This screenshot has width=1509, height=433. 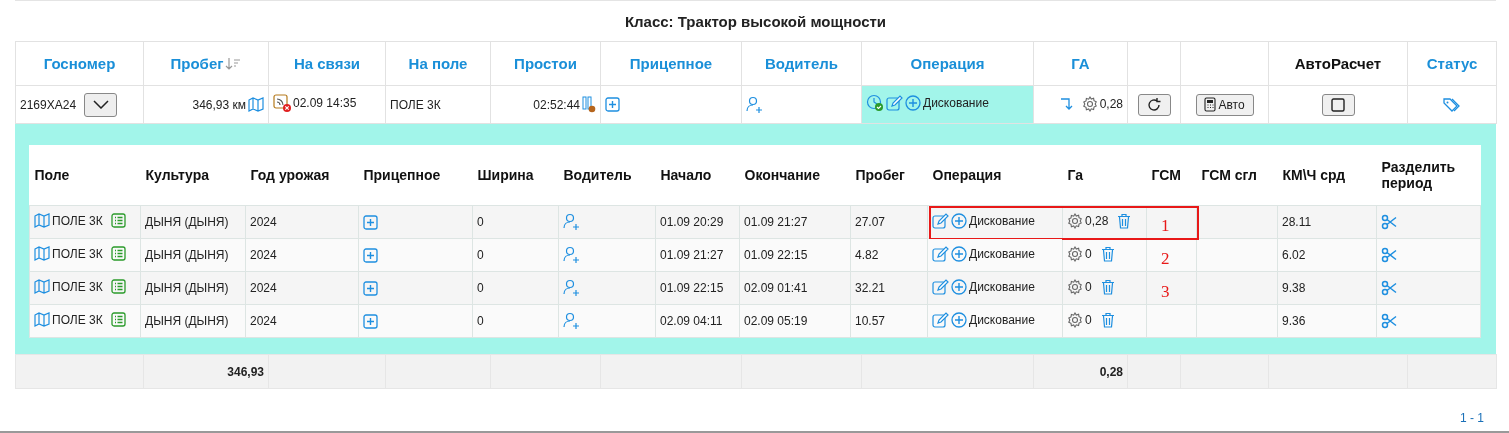 I want to click on annotation-number: 3, so click(x=1165, y=292).